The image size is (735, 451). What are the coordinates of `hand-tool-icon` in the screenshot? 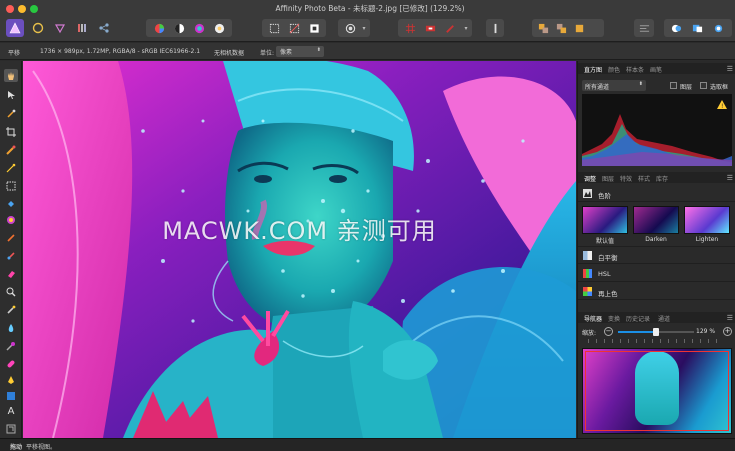 It's located at (11, 75).